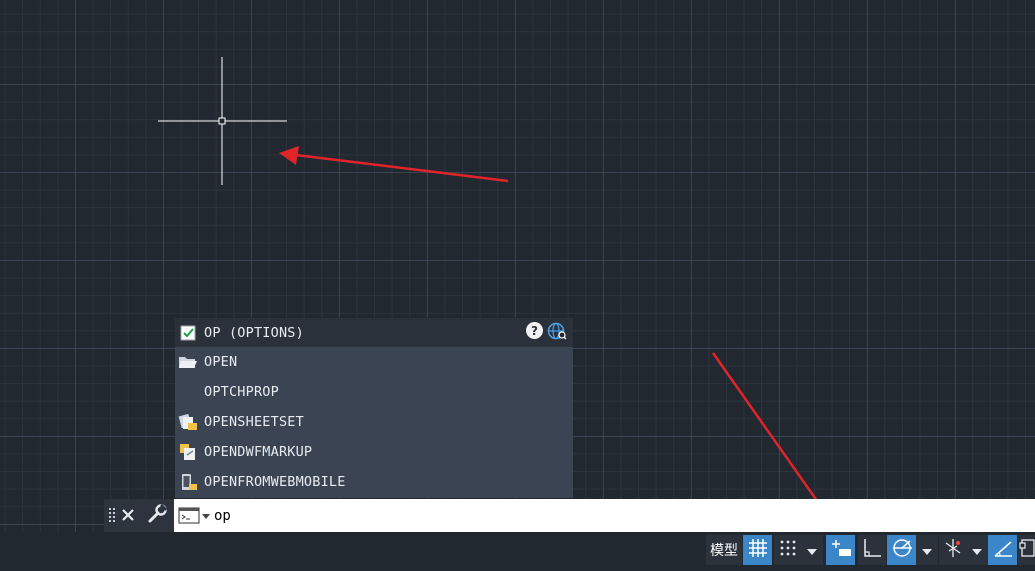  I want to click on grid-toggle, so click(757, 550).